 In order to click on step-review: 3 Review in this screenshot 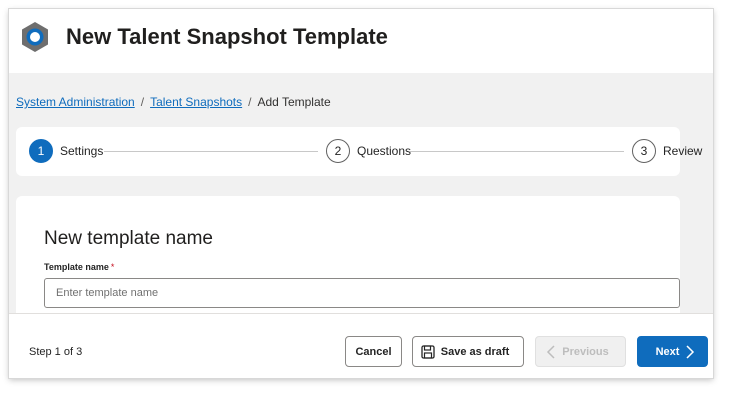, I will do `click(667, 151)`.